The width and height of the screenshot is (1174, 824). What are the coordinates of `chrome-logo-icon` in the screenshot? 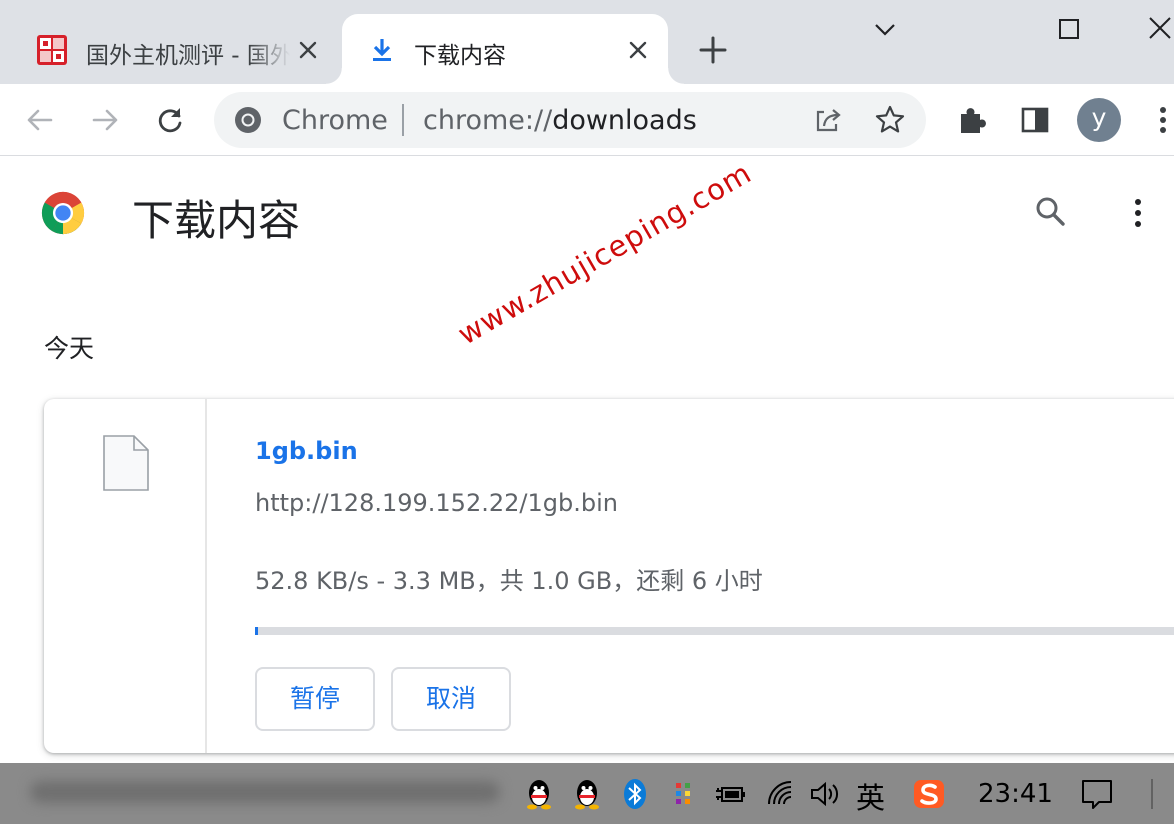 It's located at (63, 213).